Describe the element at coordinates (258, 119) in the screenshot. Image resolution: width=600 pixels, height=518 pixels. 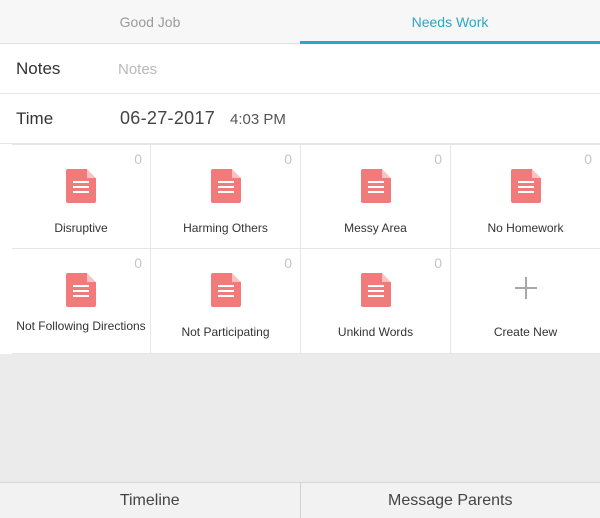
I see `time-value: 4:03 PM` at that location.